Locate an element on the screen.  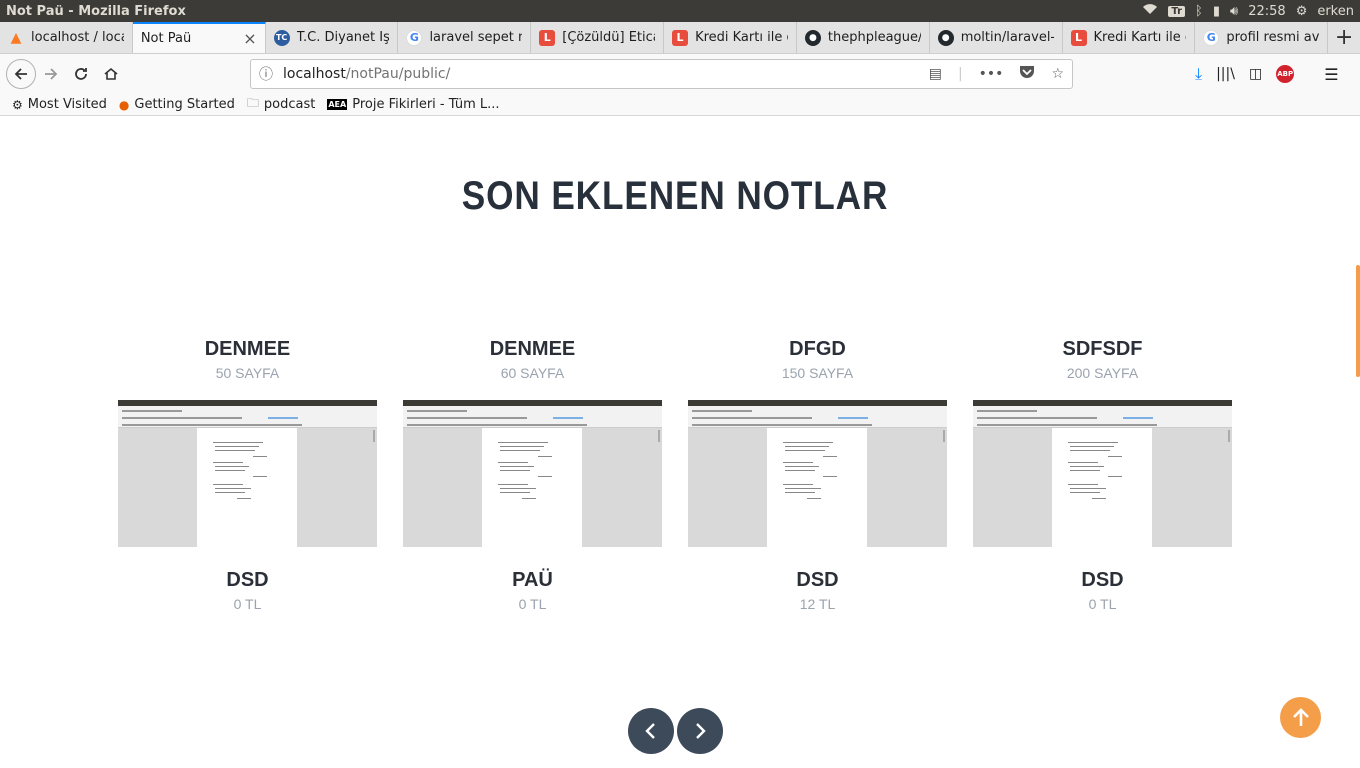
bookmark-label: Most Visited is located at coordinates (67, 104).